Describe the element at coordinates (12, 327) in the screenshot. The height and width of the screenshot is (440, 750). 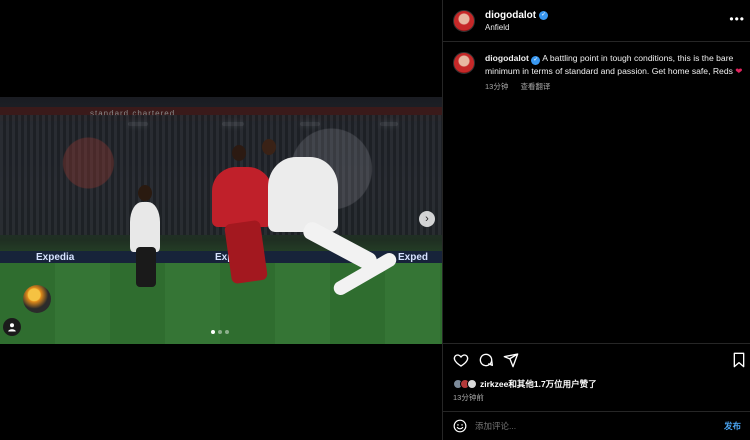
I see `tag-user-icon` at that location.